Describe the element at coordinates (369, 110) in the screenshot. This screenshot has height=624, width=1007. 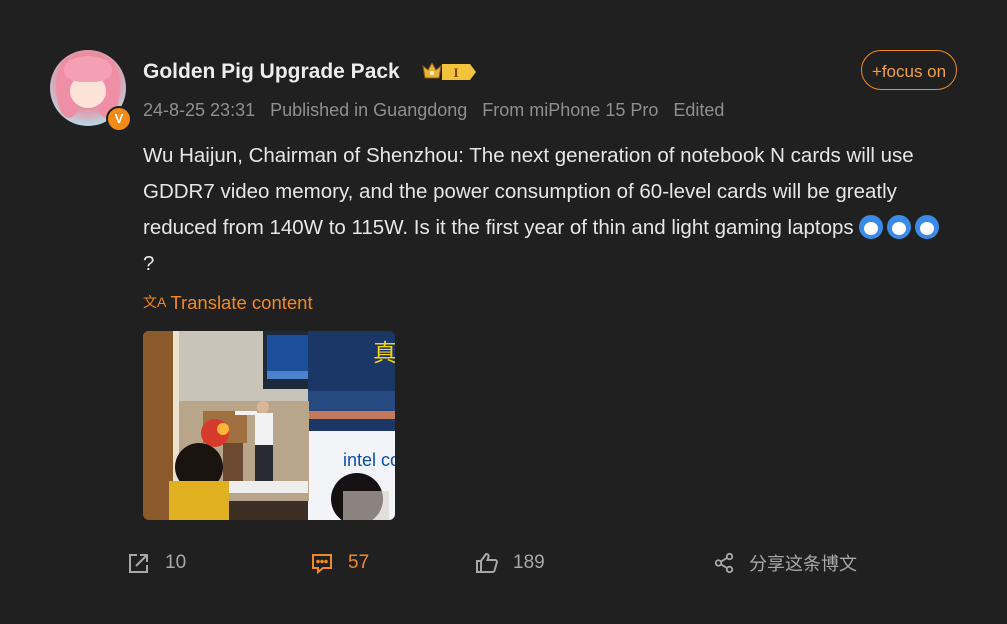
I see `post-location: Published in Guangdong` at that location.